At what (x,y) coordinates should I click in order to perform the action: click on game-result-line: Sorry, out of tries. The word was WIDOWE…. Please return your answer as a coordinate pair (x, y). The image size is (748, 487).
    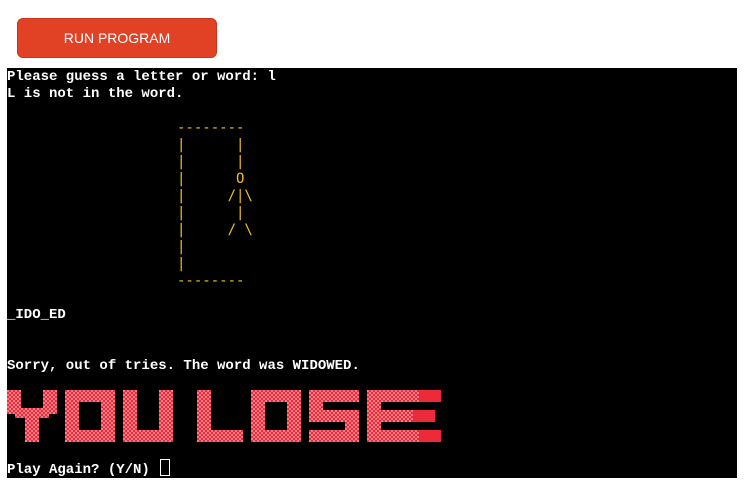
    Looking at the image, I should click on (183, 366).